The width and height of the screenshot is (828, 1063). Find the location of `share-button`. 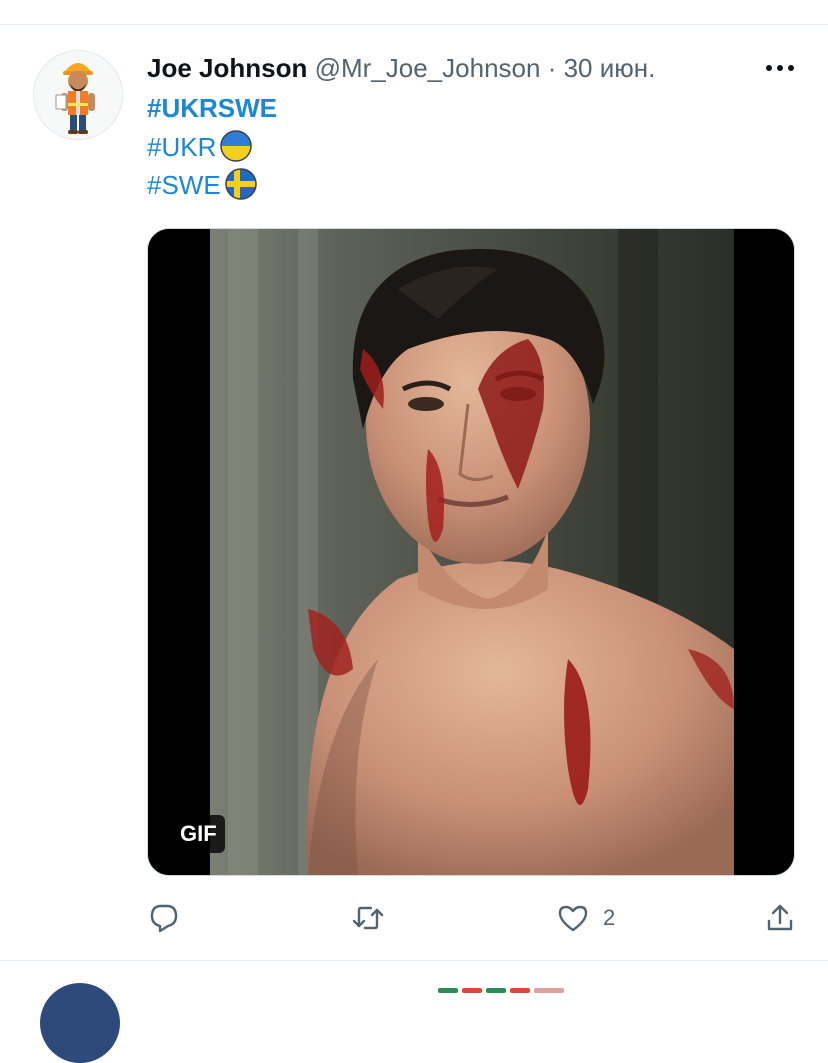

share-button is located at coordinates (780, 918).